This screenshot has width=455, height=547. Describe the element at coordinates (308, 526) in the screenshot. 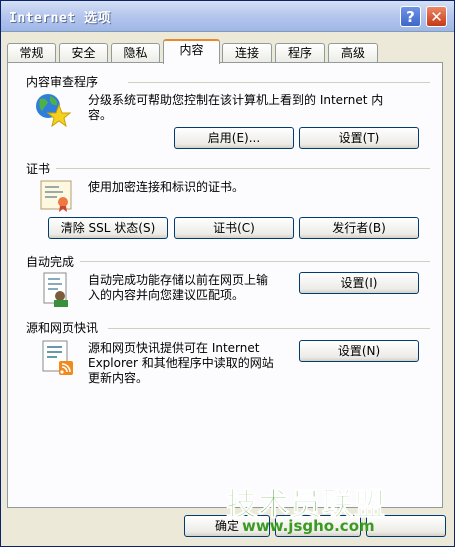

I see `watermark-url: www.jsgho.com` at that location.